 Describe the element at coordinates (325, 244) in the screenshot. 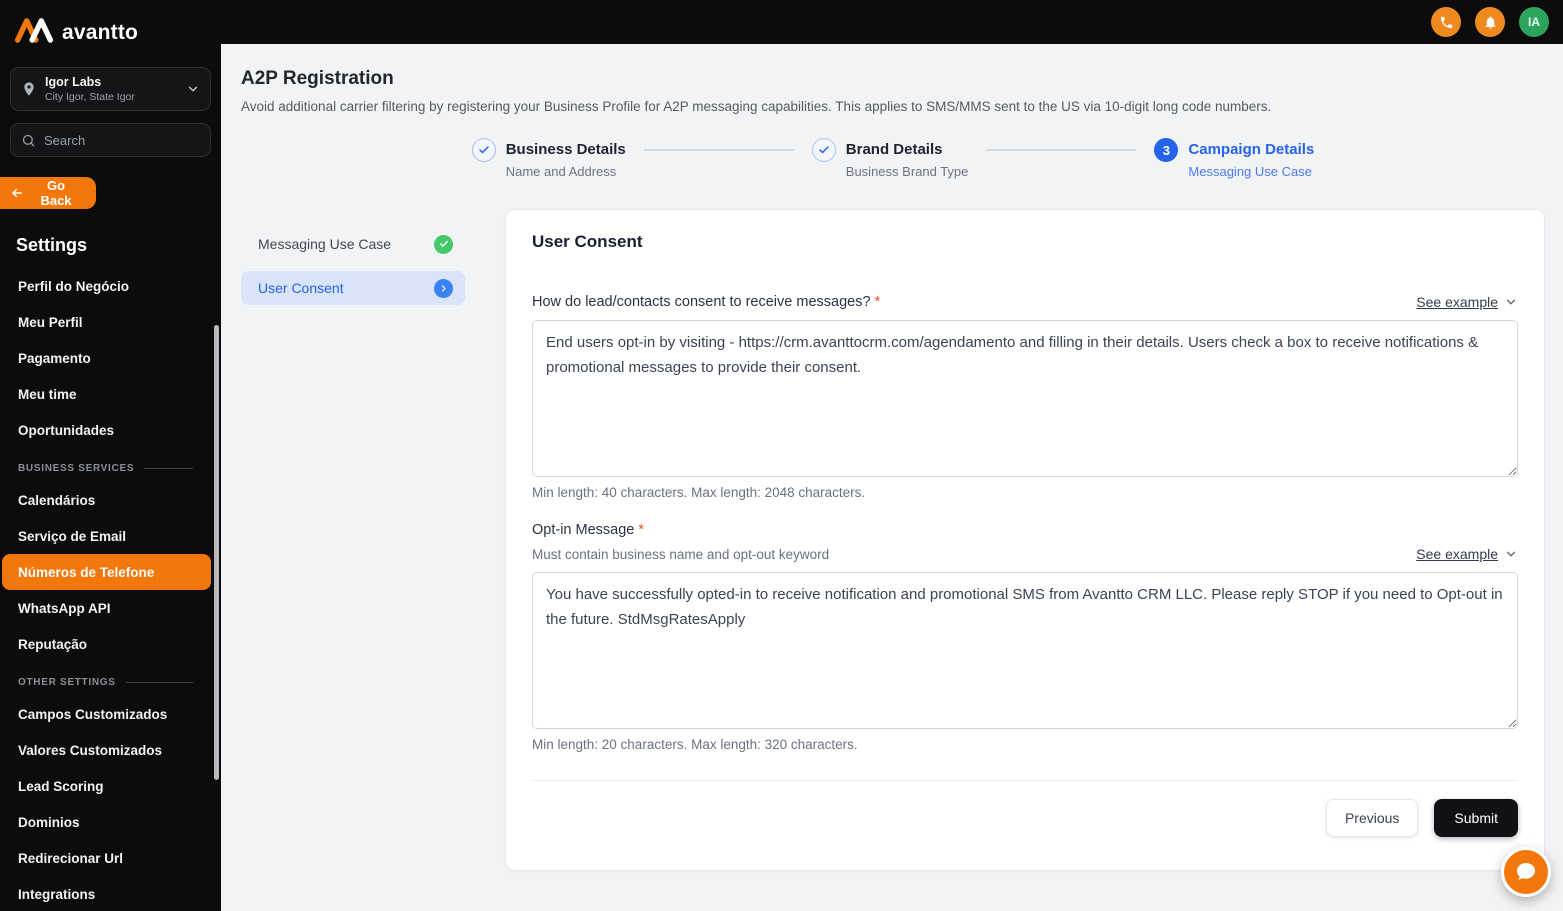

I see `subnav-label: Messaging Use Case` at that location.